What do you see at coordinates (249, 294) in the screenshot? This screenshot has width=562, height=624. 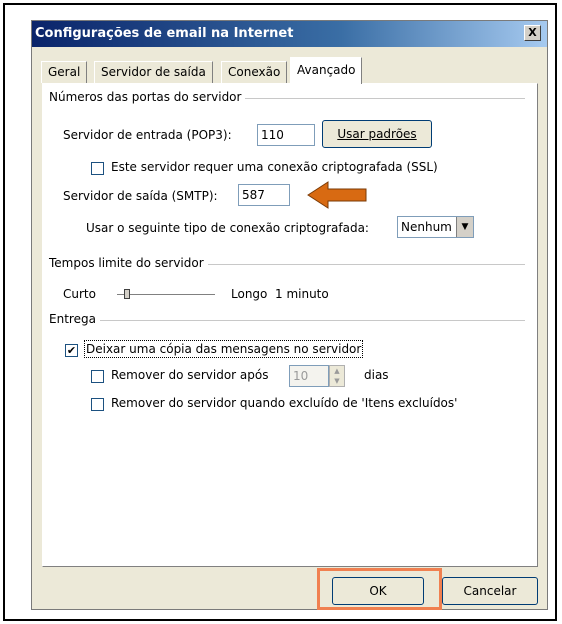 I see `timeout-long-label: Longo` at bounding box center [249, 294].